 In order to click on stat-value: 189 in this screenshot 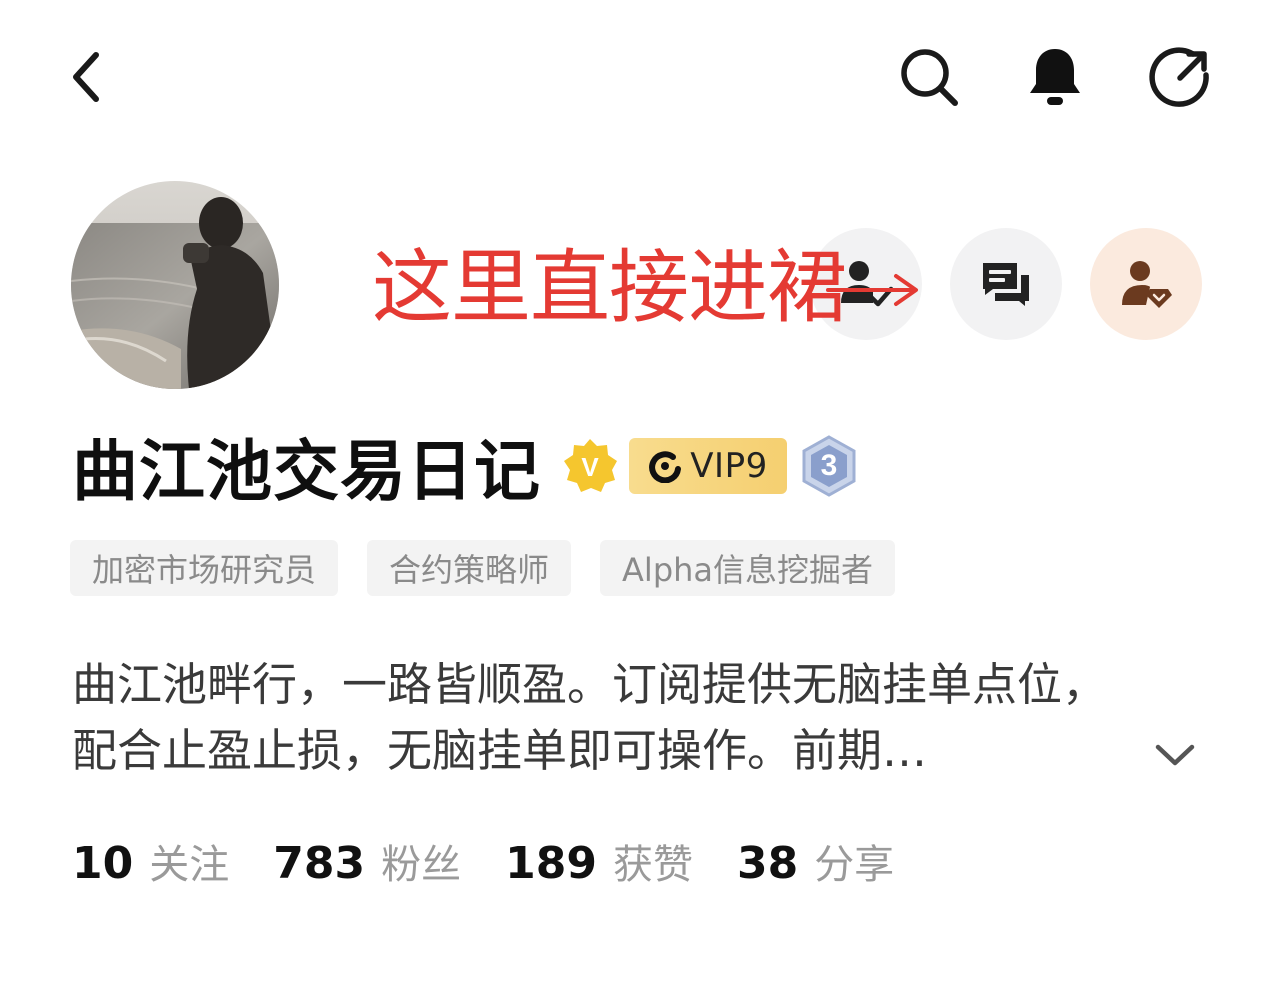, I will do `click(551, 863)`.